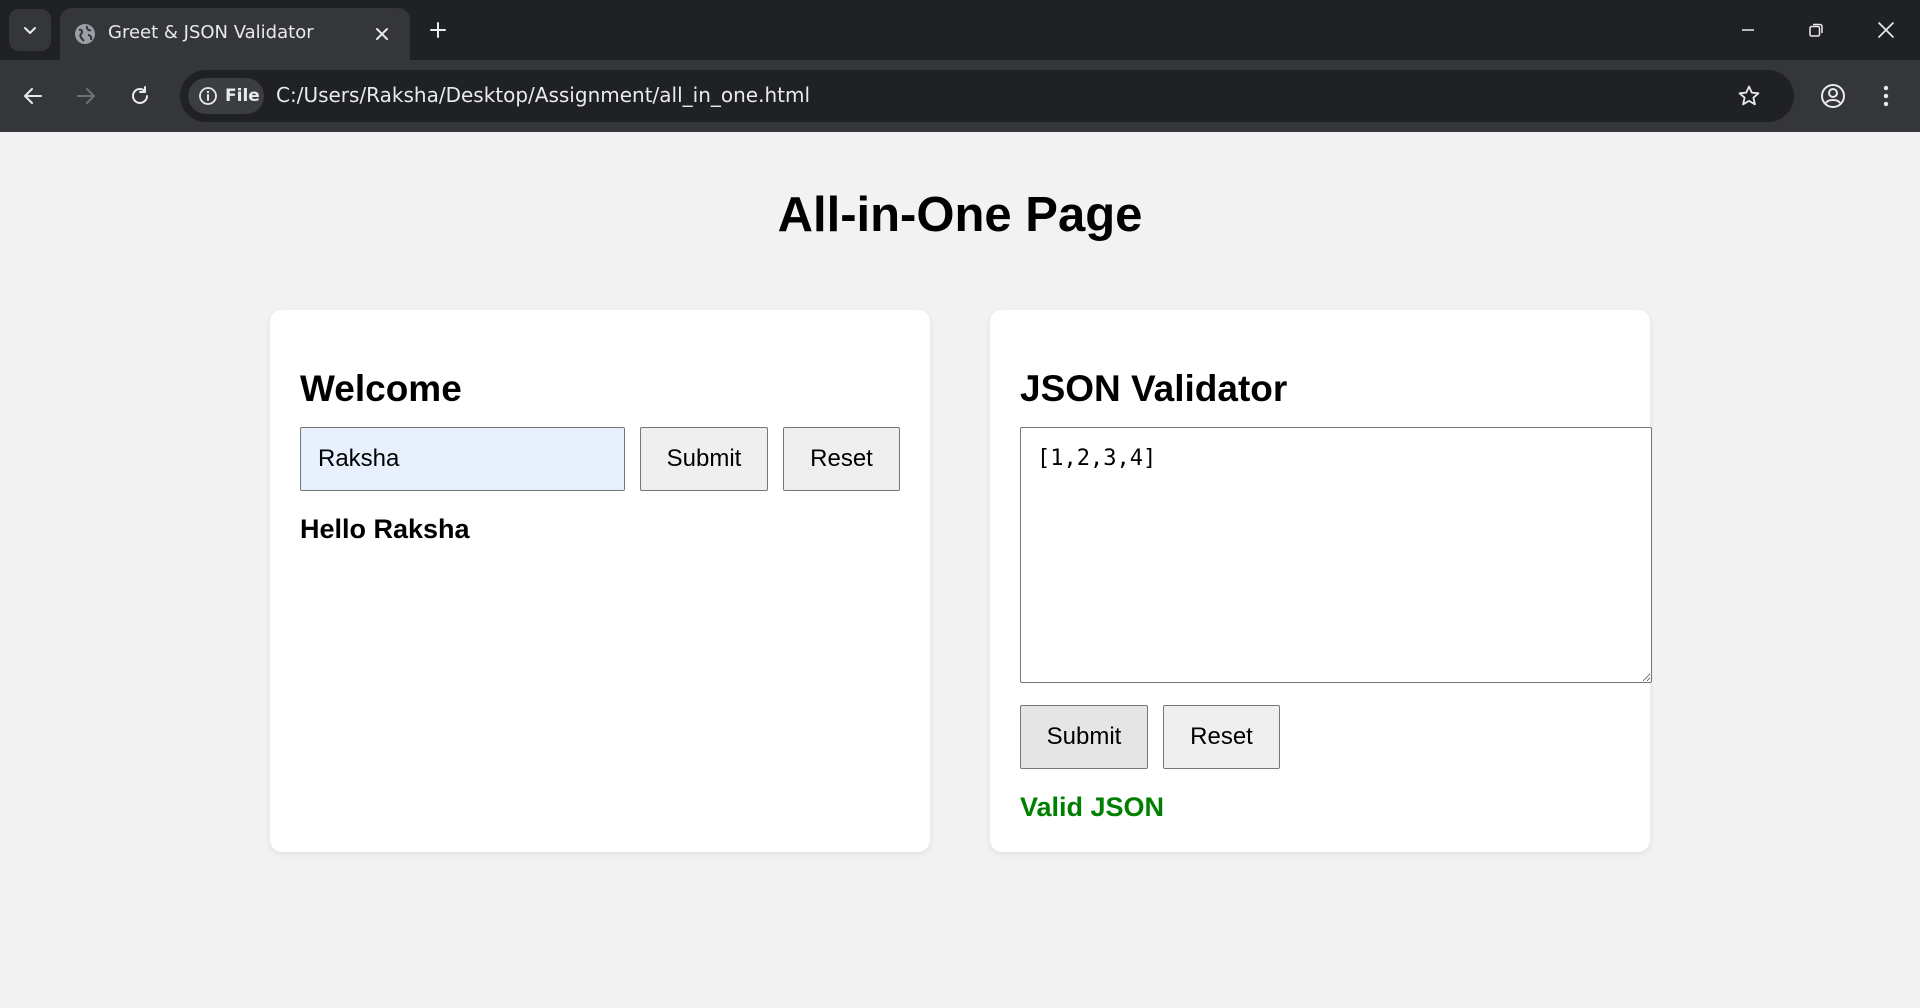  I want to click on minimize-button, so click(1748, 30).